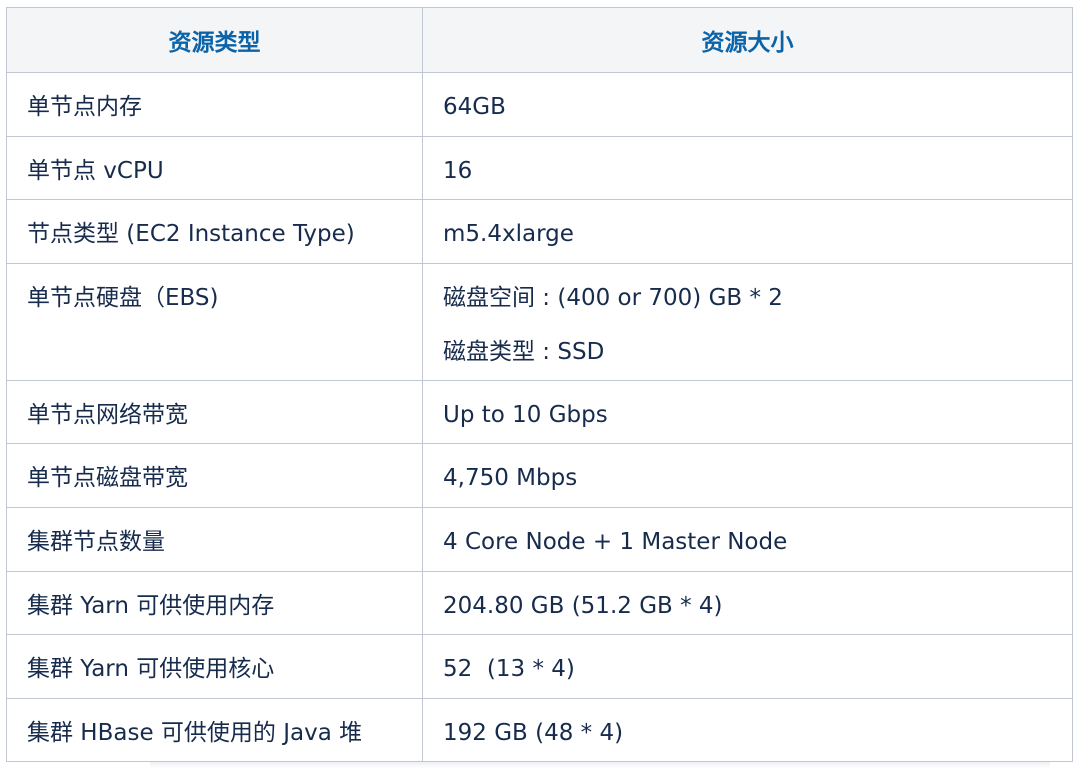  I want to click on table-row: 集群 Yarn 可供使用核心 52 (13 * 4), so click(539, 666).